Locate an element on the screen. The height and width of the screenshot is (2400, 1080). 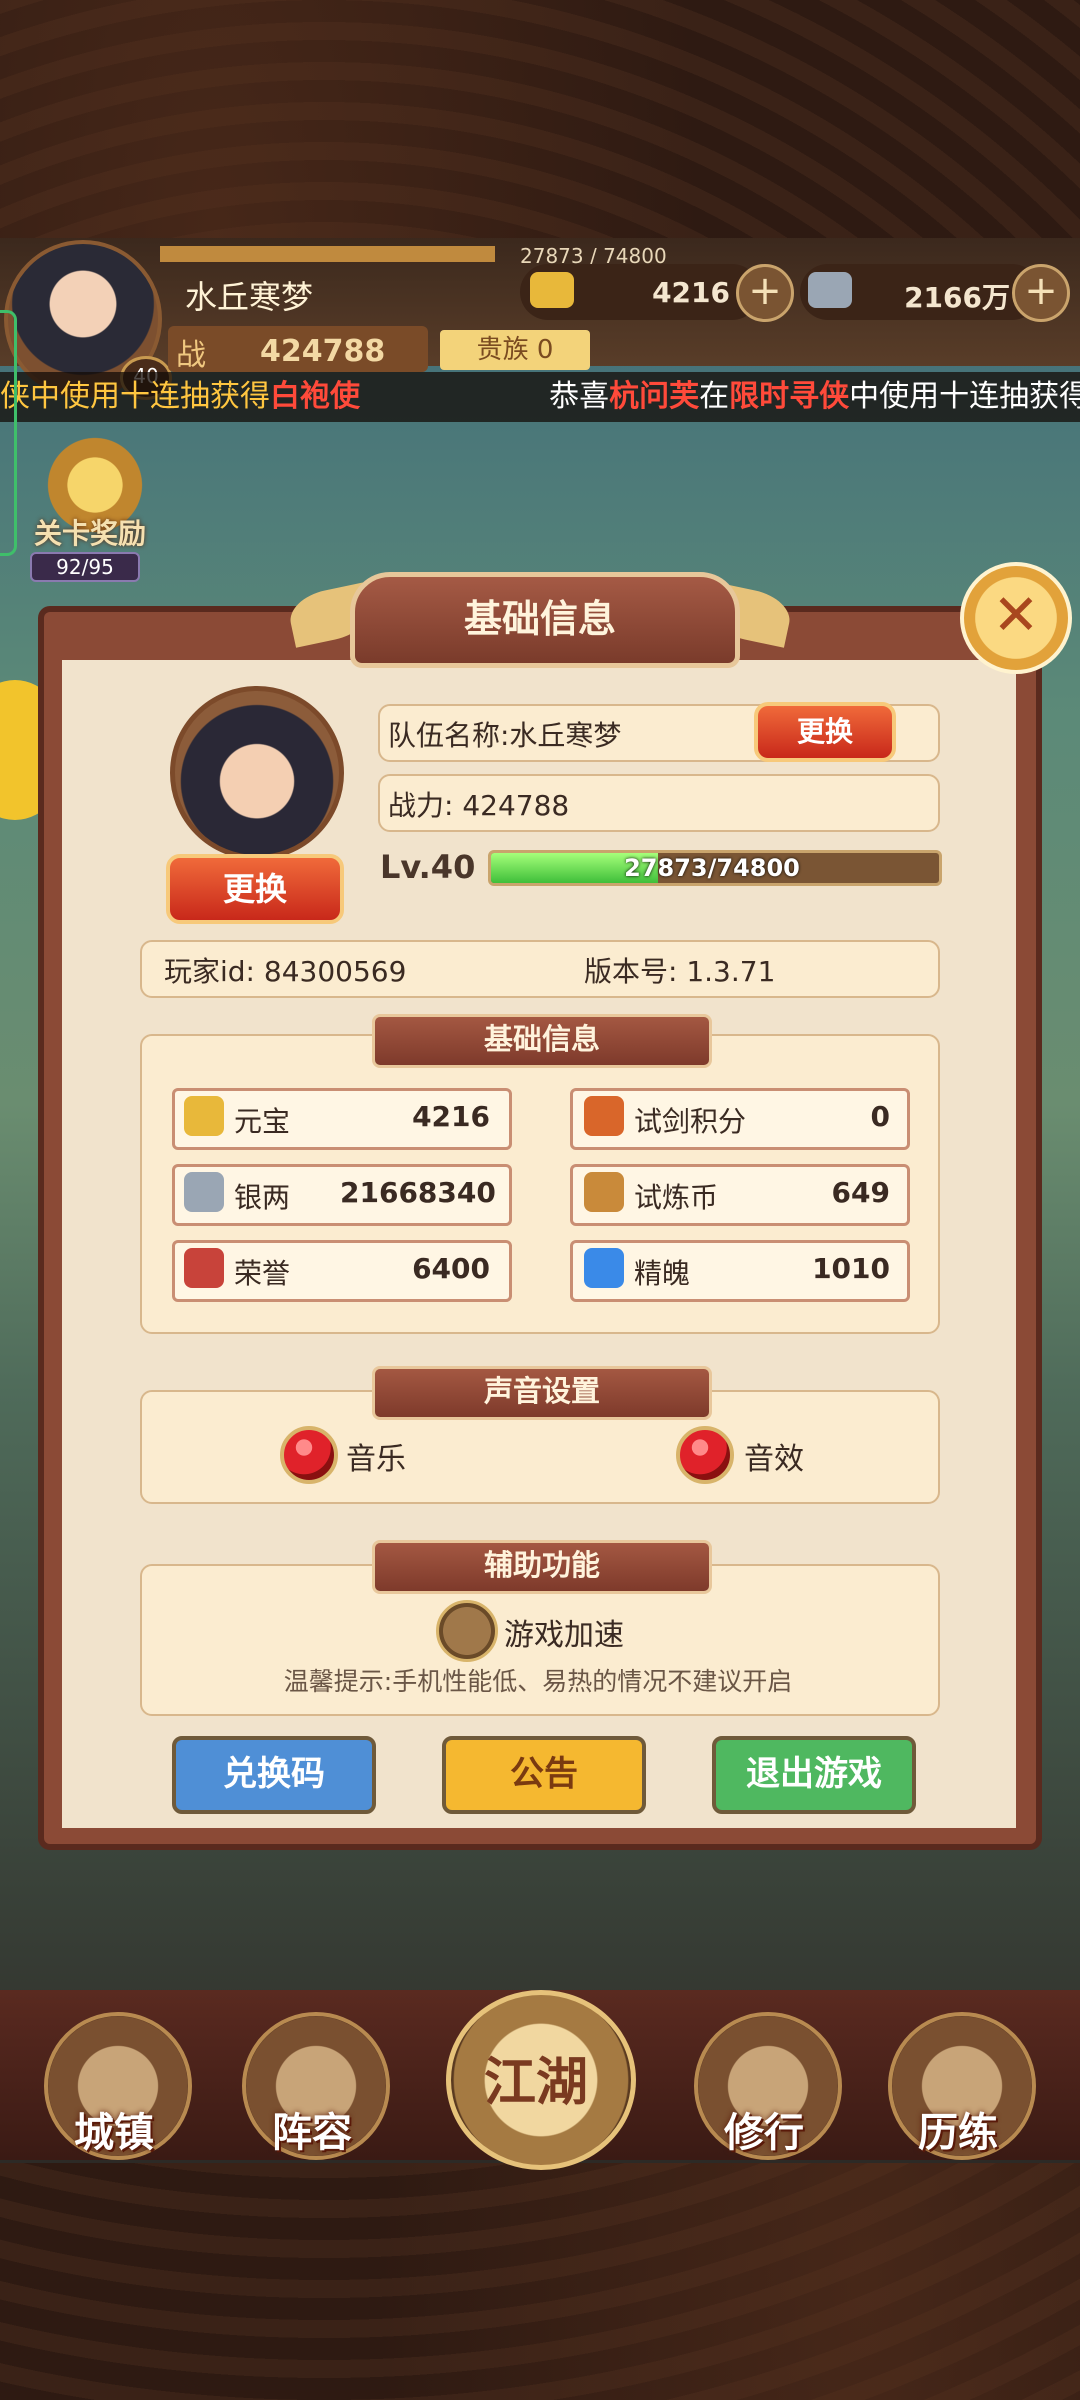
resource-value: 21668340 is located at coordinates (418, 1192).